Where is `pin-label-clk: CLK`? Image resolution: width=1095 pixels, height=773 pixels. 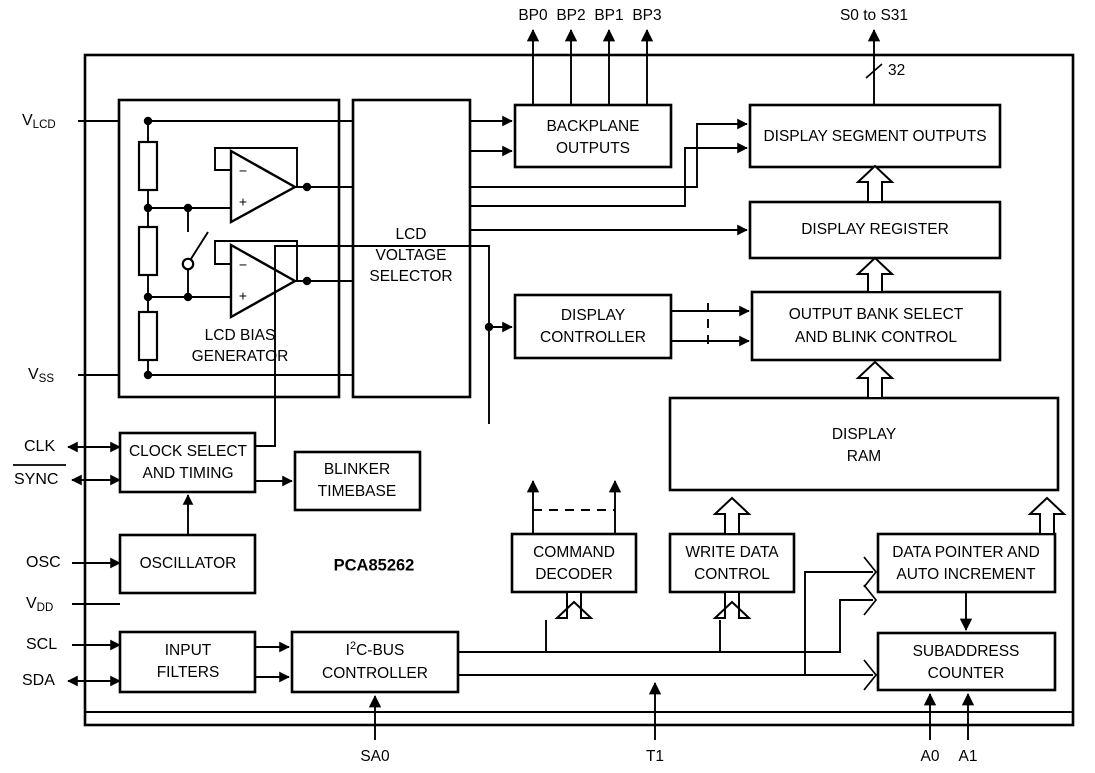 pin-label-clk: CLK is located at coordinates (39, 446).